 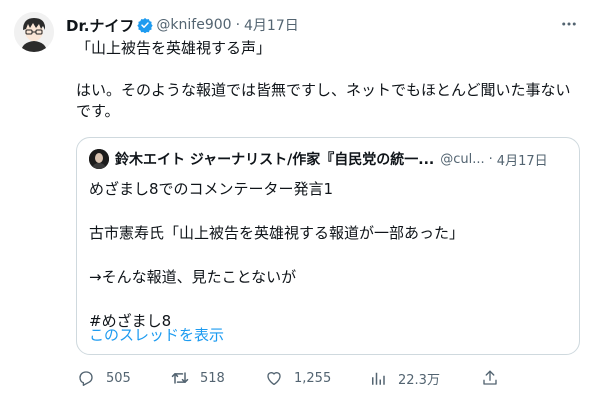 What do you see at coordinates (378, 378) in the screenshot?
I see `views-chart-icon` at bounding box center [378, 378].